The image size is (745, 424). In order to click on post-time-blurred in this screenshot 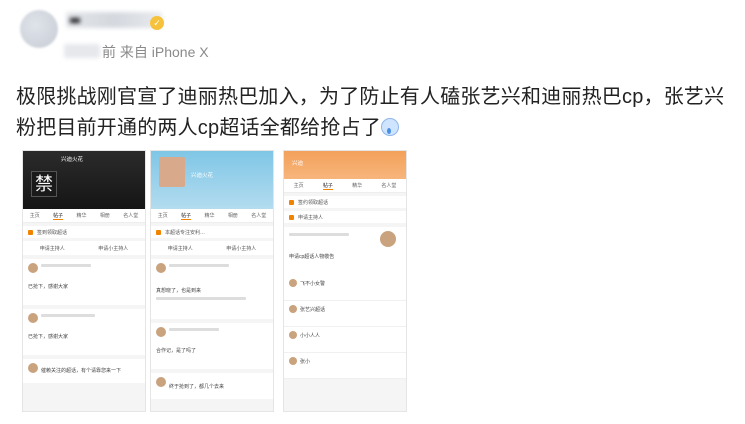, I will do `click(82, 51)`.